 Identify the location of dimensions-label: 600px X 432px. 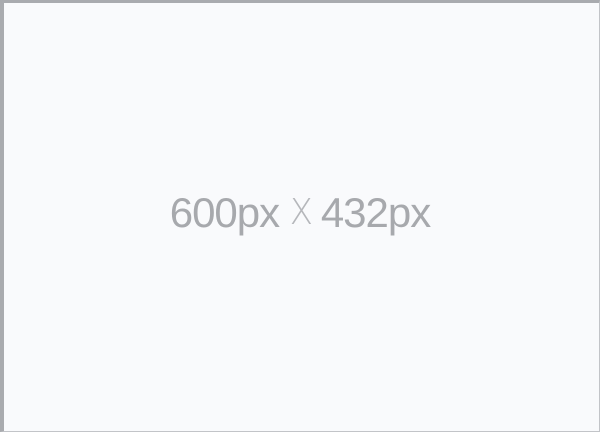
(300, 212).